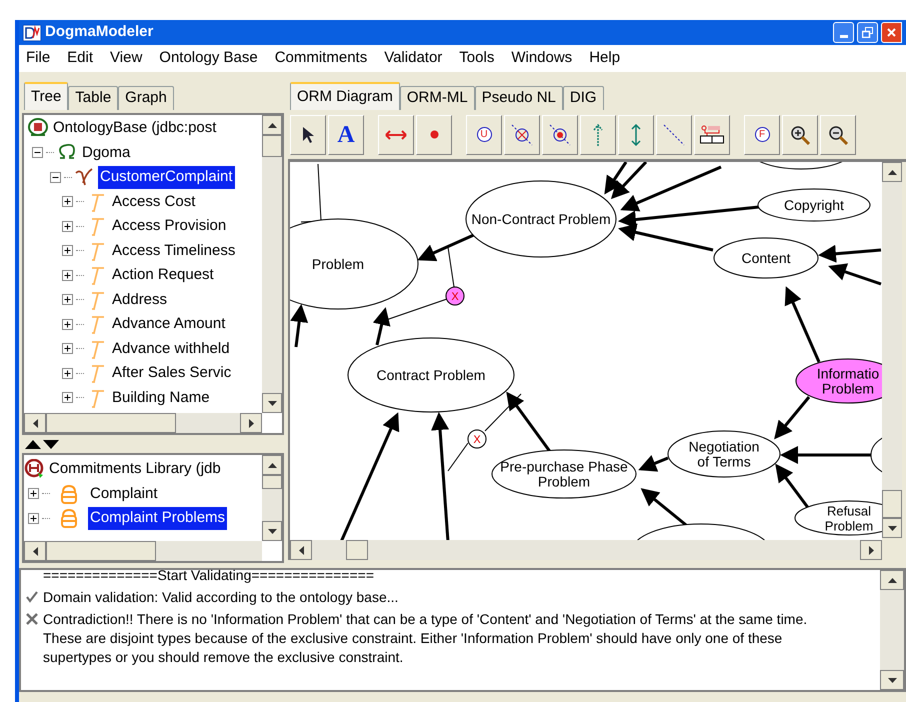 The width and height of the screenshot is (906, 702). Describe the element at coordinates (724, 454) in the screenshot. I see `entity-node: Negotiation of Terms` at that location.